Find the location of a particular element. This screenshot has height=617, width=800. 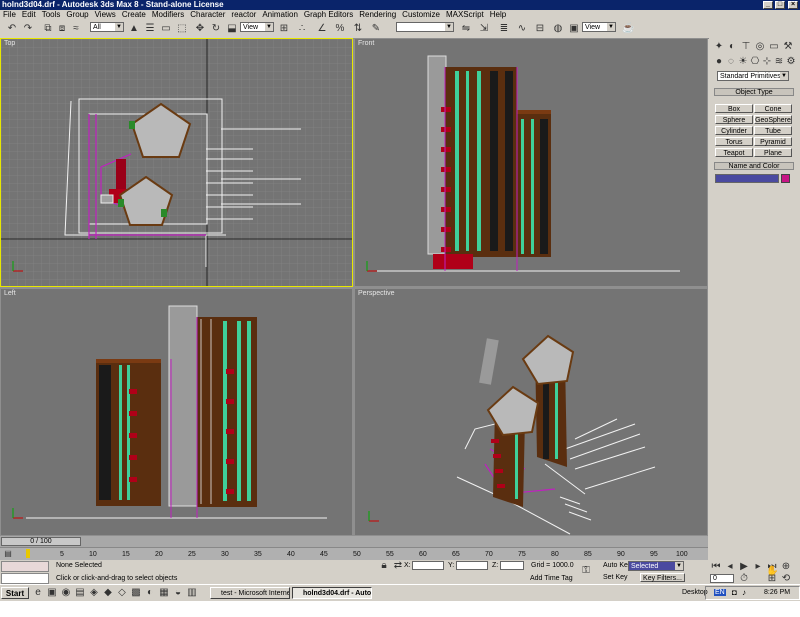

render-view-dropdown: View ▼ is located at coordinates (599, 27).